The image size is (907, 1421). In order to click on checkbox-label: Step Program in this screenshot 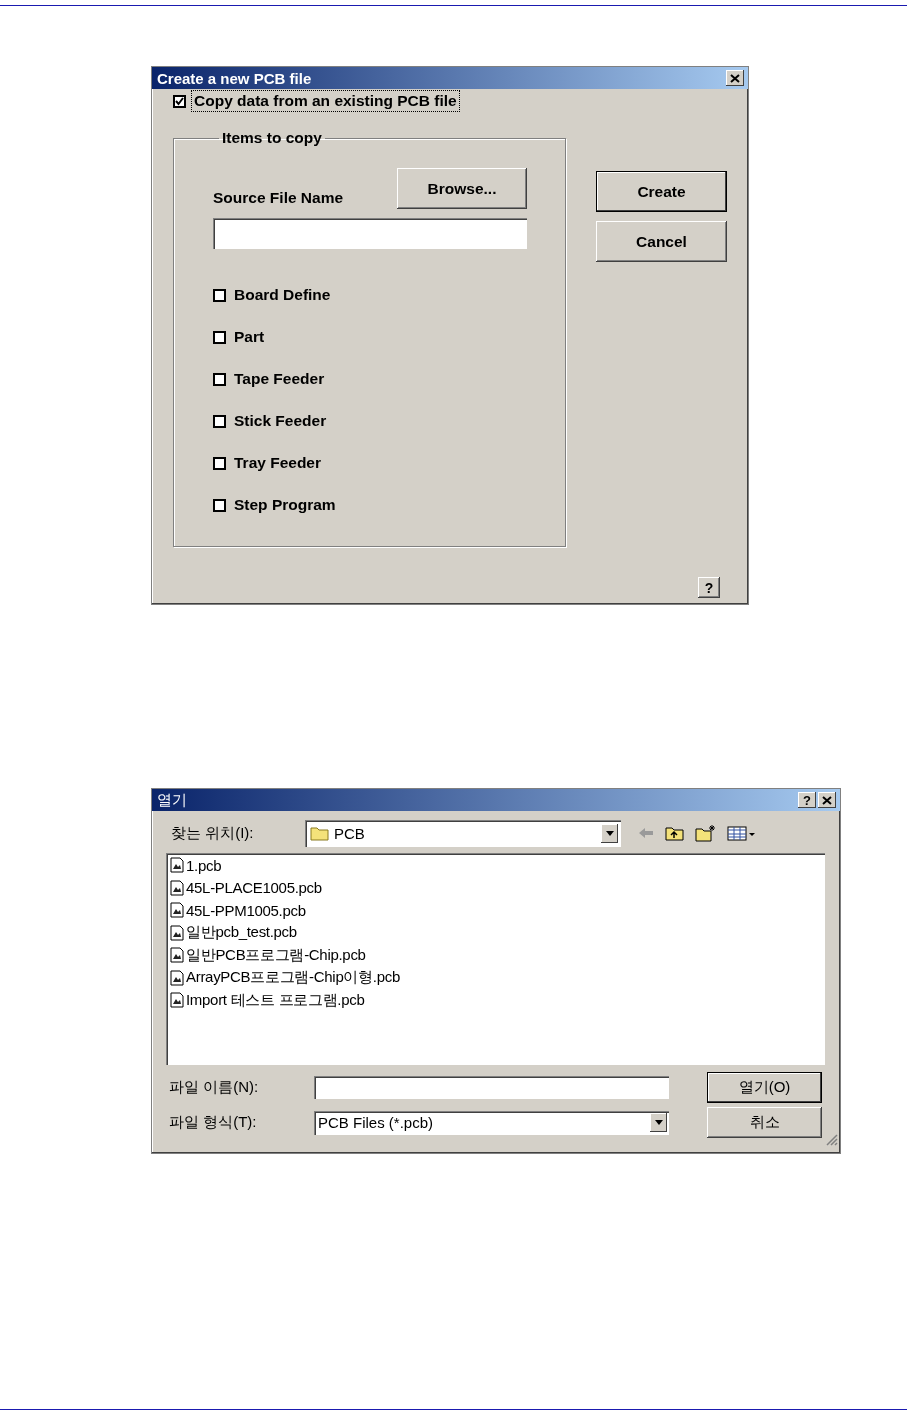, I will do `click(285, 505)`.